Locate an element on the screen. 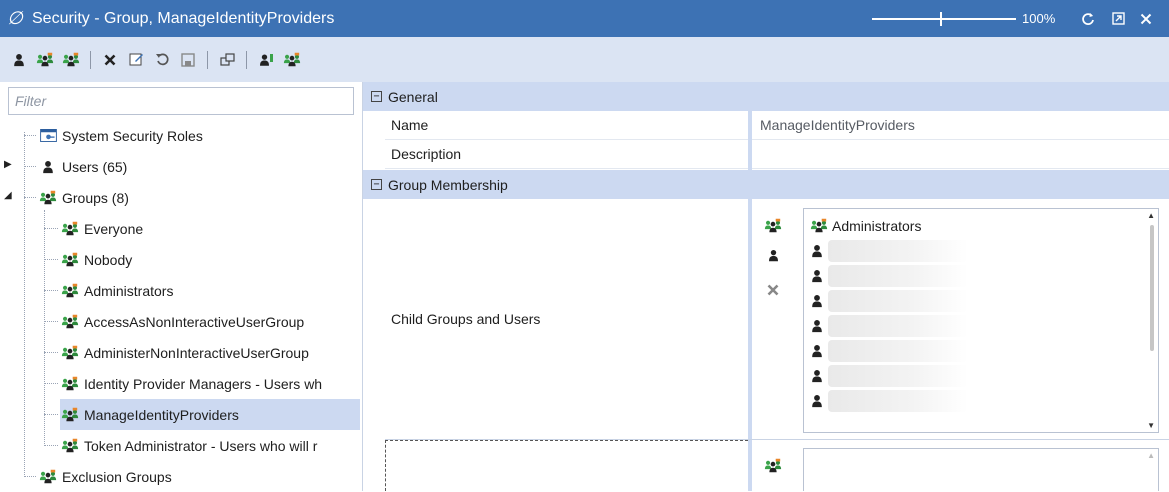 Image resolution: width=1169 pixels, height=492 pixels. add-user-member-icon is located at coordinates (773, 255).